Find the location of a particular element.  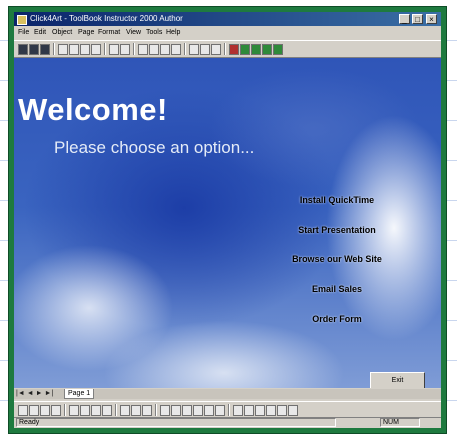

menu-edit: Edit is located at coordinates (40, 33).